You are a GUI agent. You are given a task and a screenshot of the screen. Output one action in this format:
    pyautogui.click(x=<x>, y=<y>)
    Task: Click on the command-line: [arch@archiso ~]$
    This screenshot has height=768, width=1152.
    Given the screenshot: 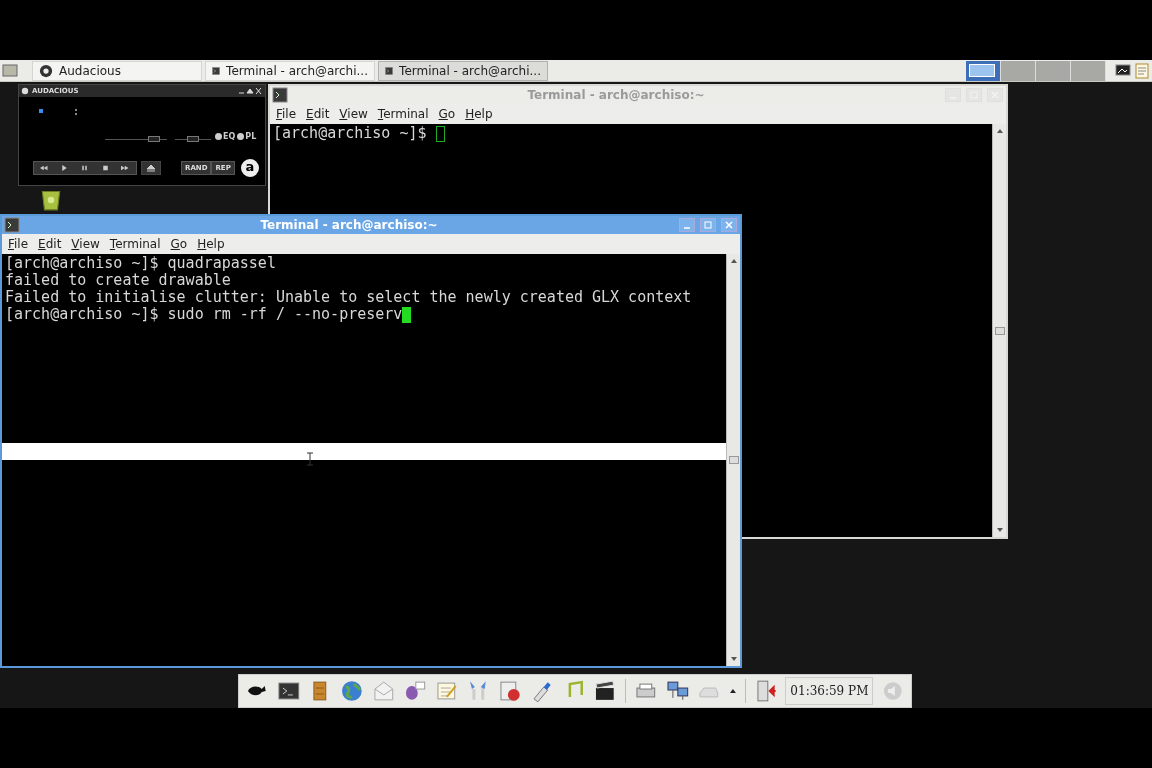 What is the action you would take?
    pyautogui.click(x=350, y=133)
    